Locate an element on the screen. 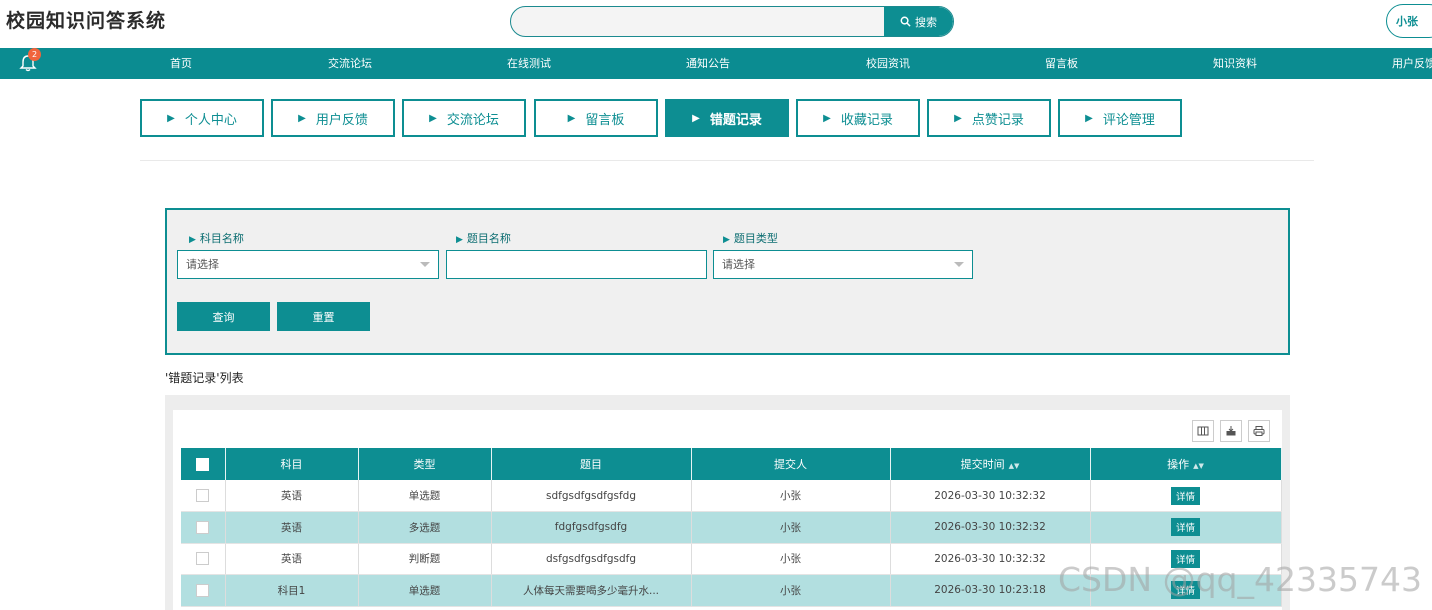 This screenshot has width=1432, height=610. column-header-subject: 科目 is located at coordinates (292, 464).